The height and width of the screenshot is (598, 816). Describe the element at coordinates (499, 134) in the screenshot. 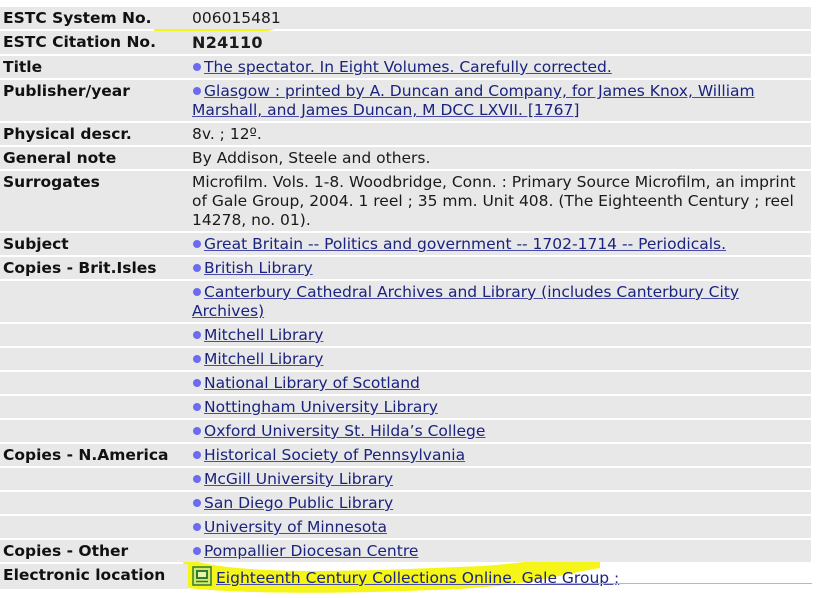

I see `value-physical: 8v. ; 12º.` at that location.